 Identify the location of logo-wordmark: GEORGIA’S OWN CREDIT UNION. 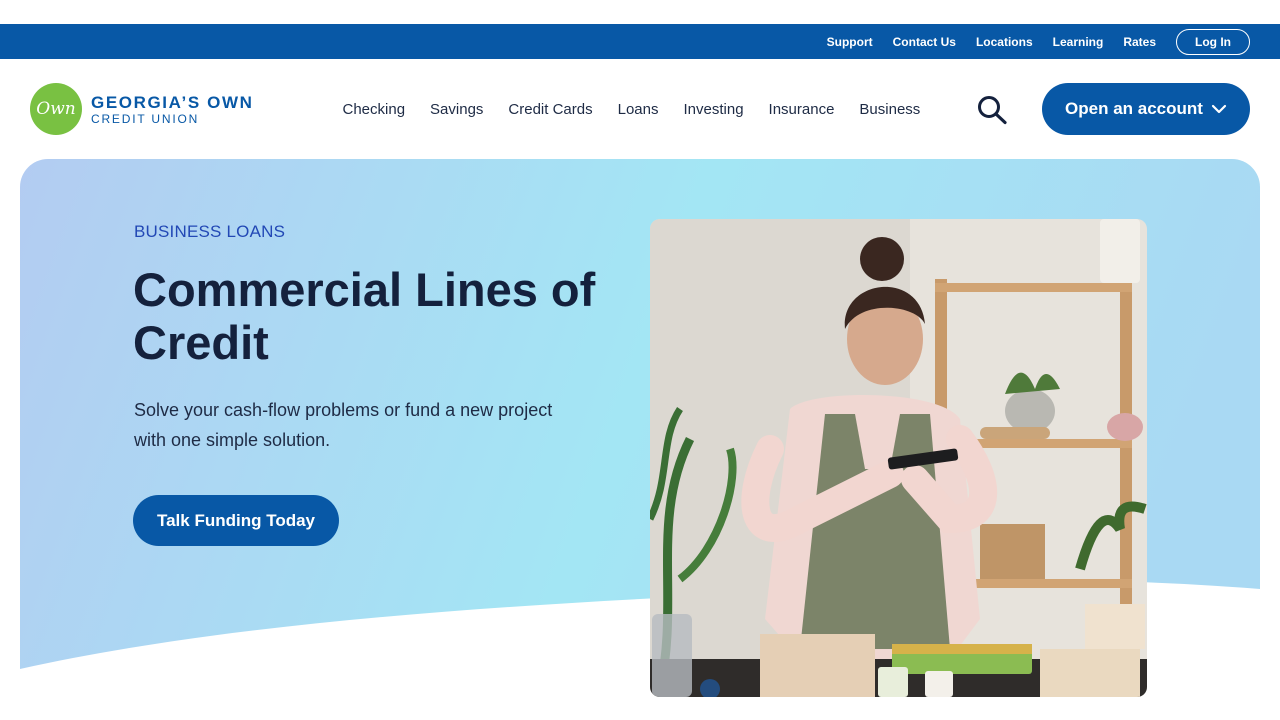
(172, 109).